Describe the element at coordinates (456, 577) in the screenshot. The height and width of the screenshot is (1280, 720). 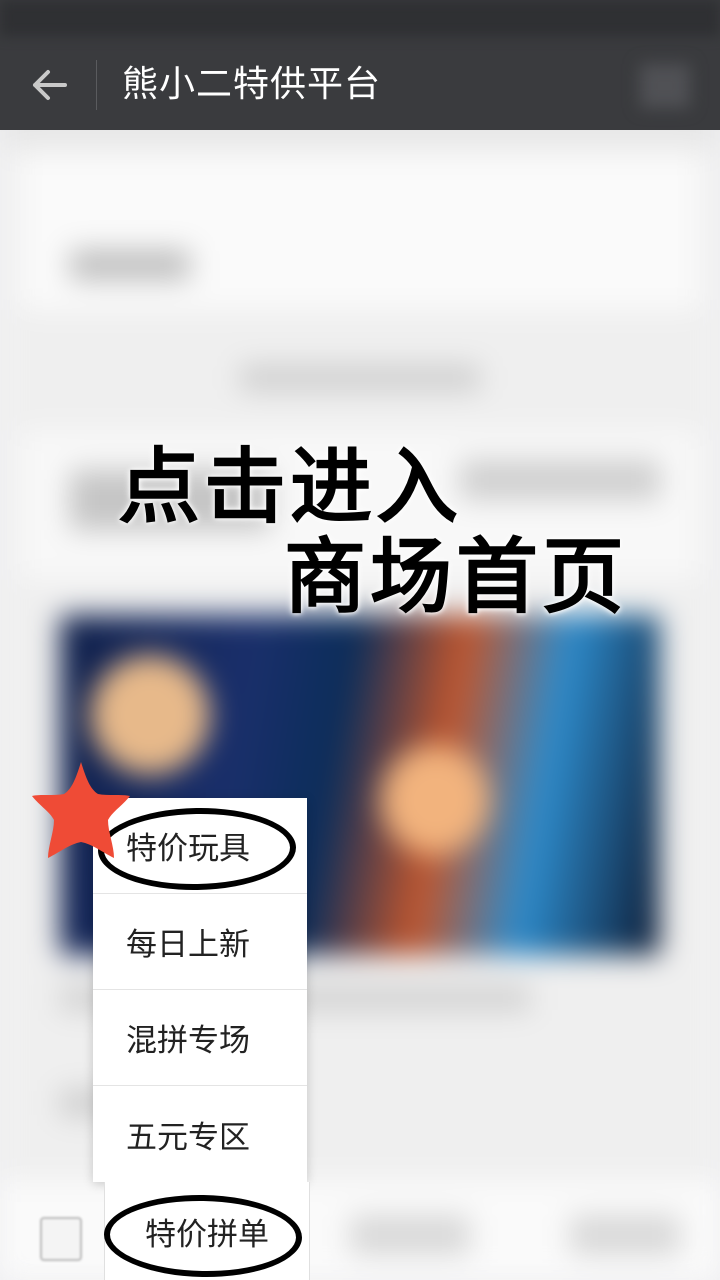
I see `instruction-text-line-2: 商场首页` at that location.